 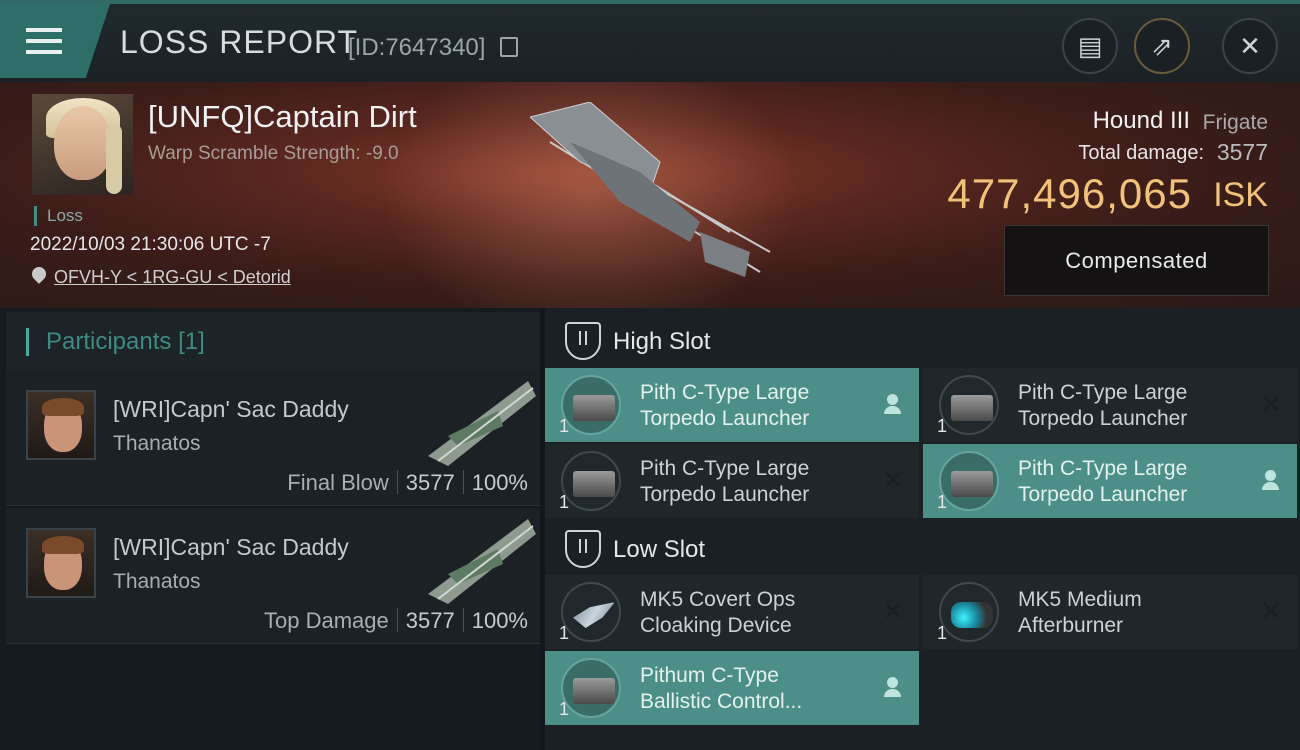 I want to click on participants-count: [1], so click(x=191, y=341).